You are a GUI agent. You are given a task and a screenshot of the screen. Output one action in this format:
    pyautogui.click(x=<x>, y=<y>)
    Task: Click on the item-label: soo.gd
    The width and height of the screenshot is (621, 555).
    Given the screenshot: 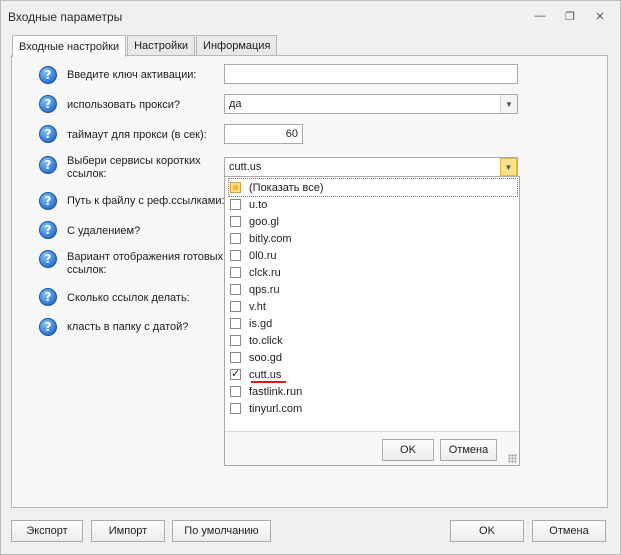 What is the action you would take?
    pyautogui.click(x=266, y=357)
    